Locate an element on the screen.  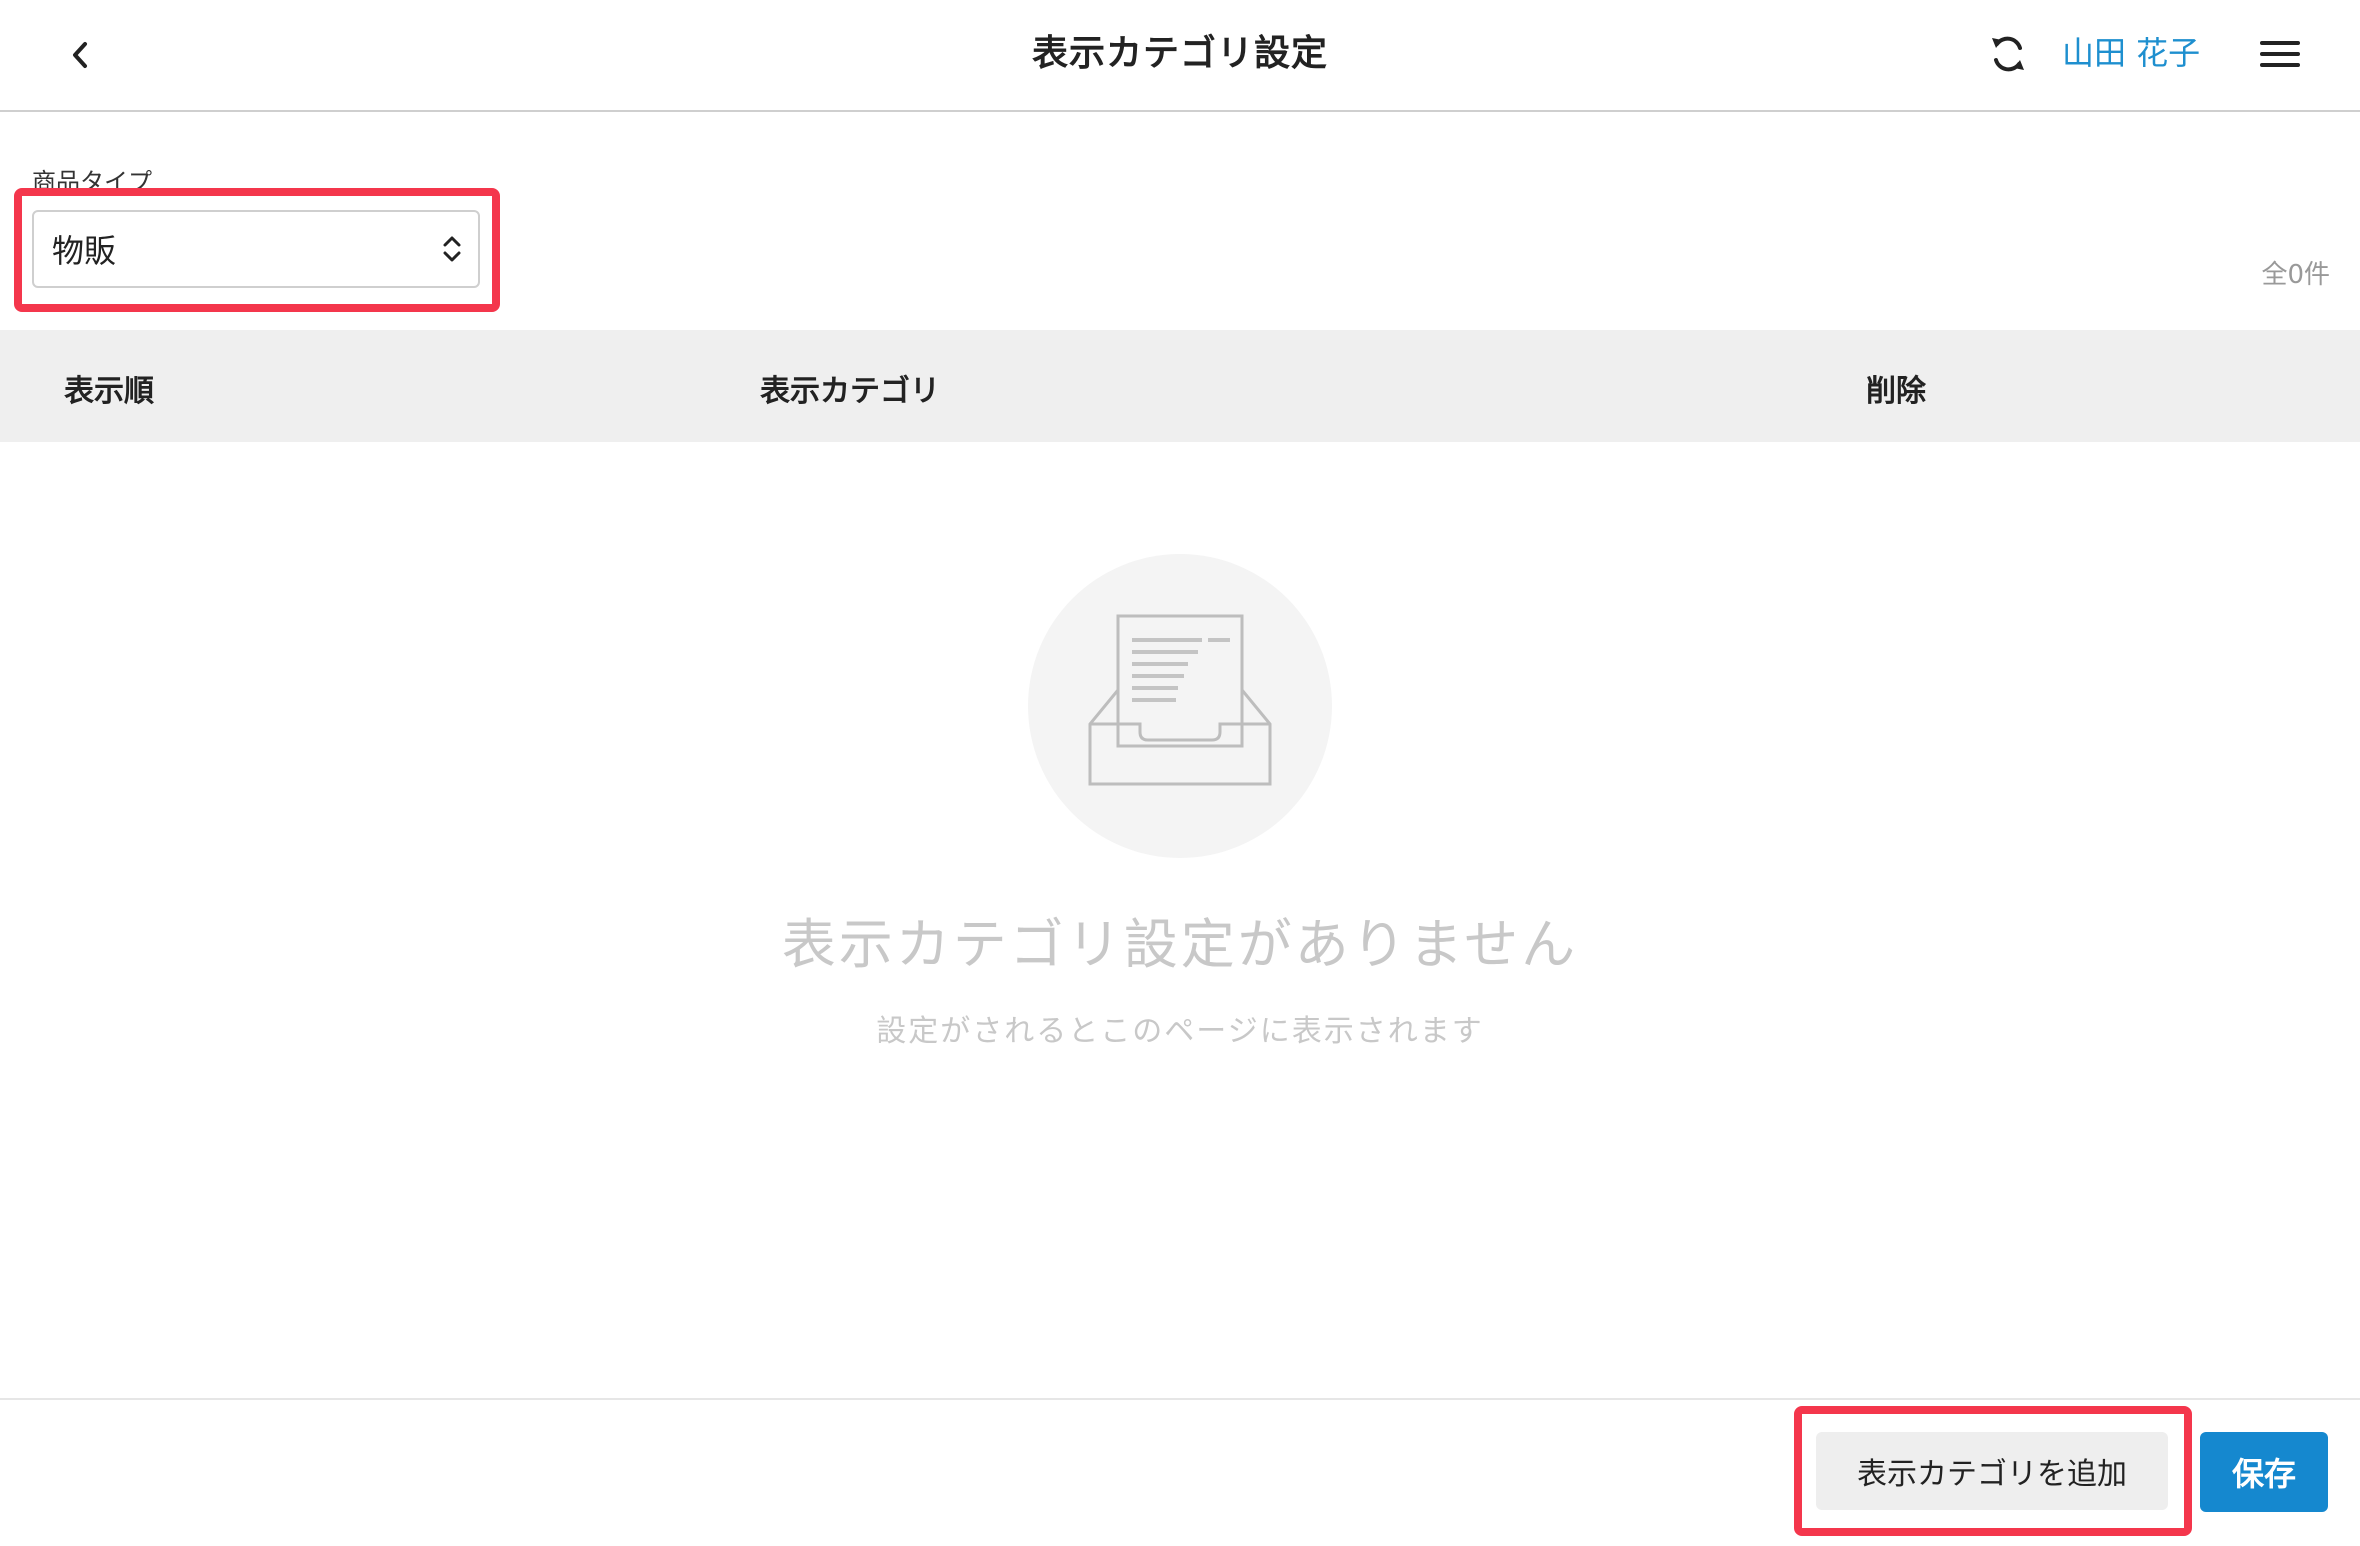
hamburger-menu-button is located at coordinates (2280, 54).